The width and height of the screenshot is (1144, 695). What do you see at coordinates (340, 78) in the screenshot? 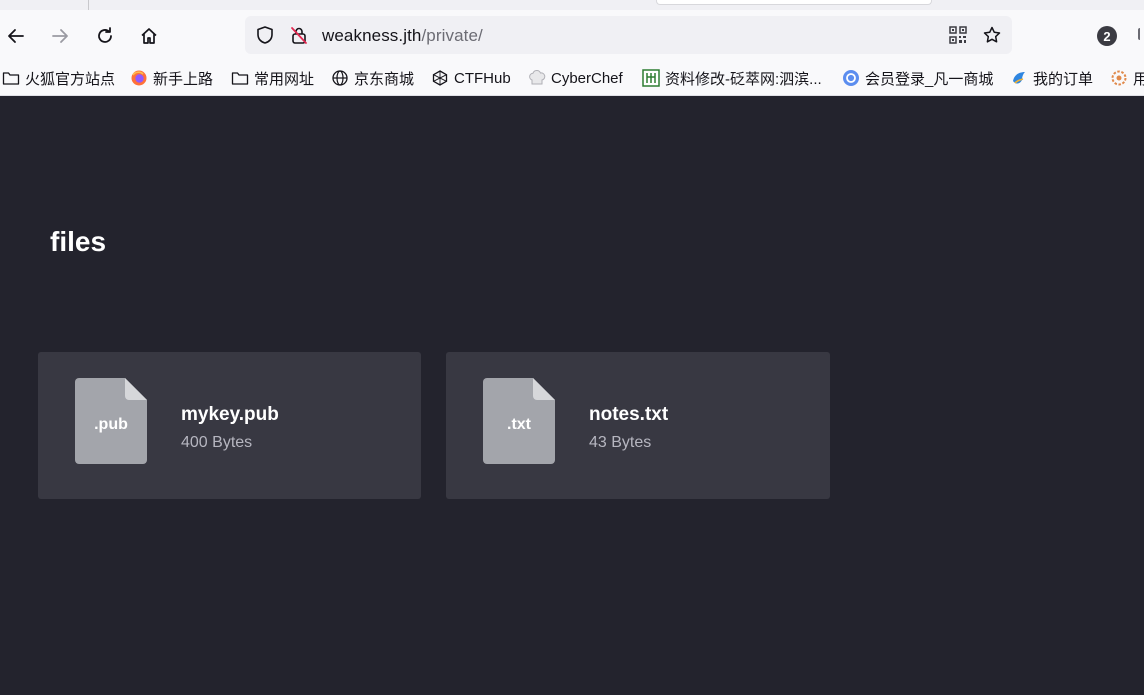
I see `globe-icon` at bounding box center [340, 78].